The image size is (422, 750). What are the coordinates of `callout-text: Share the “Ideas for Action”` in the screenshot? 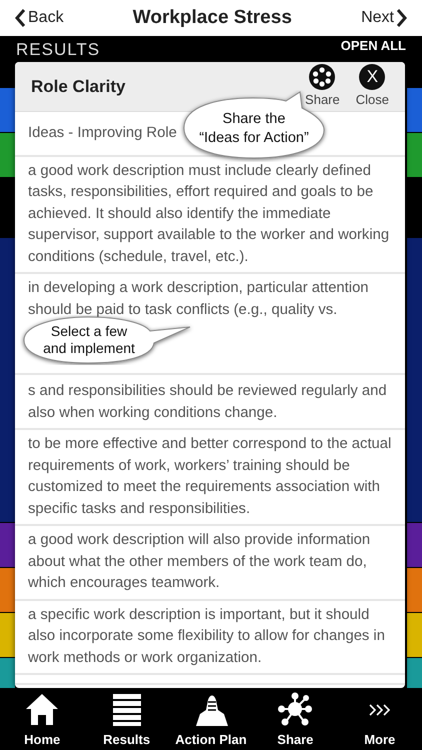 It's located at (254, 129).